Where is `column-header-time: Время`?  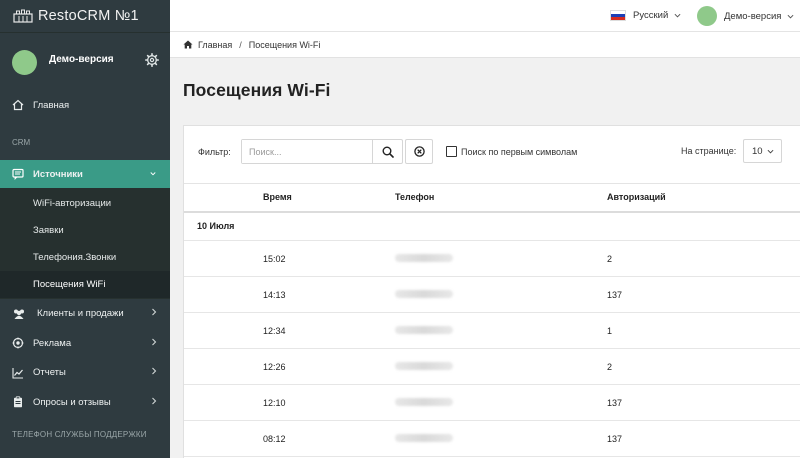 column-header-time: Время is located at coordinates (329, 198).